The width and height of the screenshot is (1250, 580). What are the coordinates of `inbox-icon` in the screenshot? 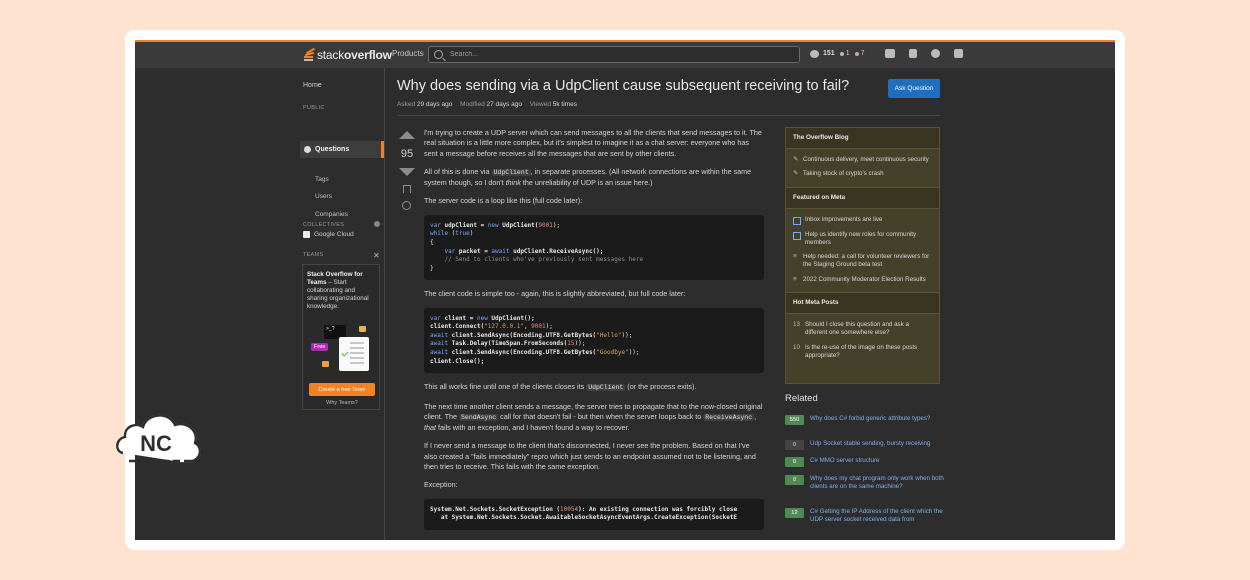 It's located at (889, 53).